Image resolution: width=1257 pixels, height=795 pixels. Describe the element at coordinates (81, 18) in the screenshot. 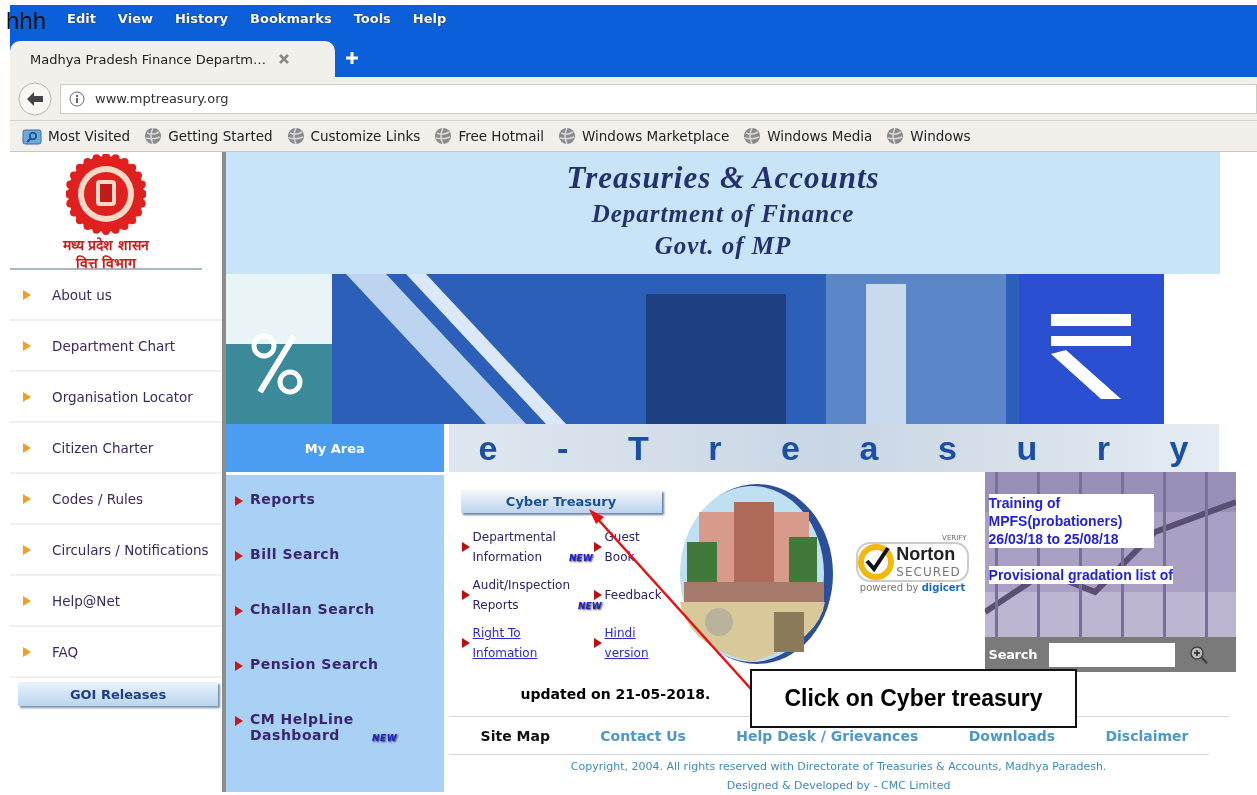

I see `menu-item: Edit` at that location.